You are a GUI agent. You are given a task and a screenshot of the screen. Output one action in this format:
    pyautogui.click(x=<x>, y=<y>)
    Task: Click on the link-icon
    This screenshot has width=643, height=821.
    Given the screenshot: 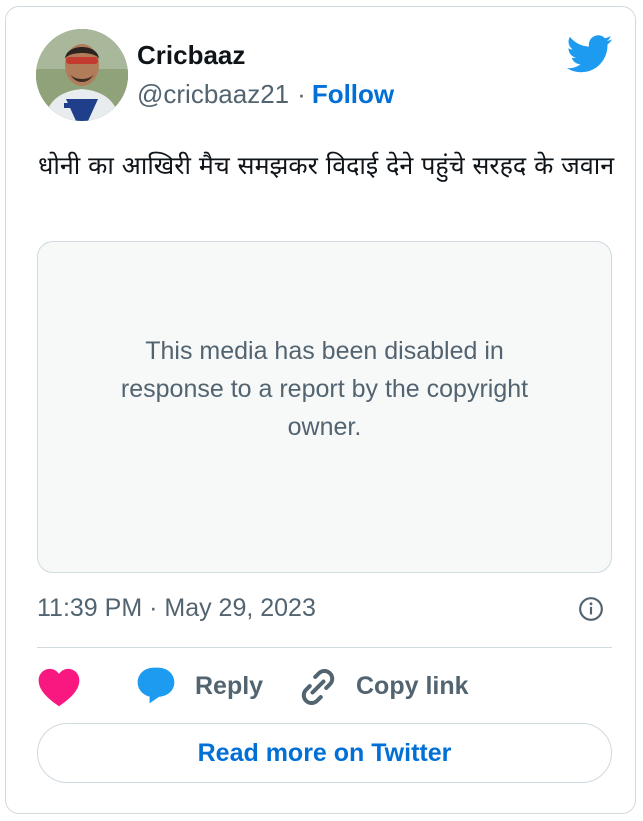 What is the action you would take?
    pyautogui.click(x=318, y=687)
    